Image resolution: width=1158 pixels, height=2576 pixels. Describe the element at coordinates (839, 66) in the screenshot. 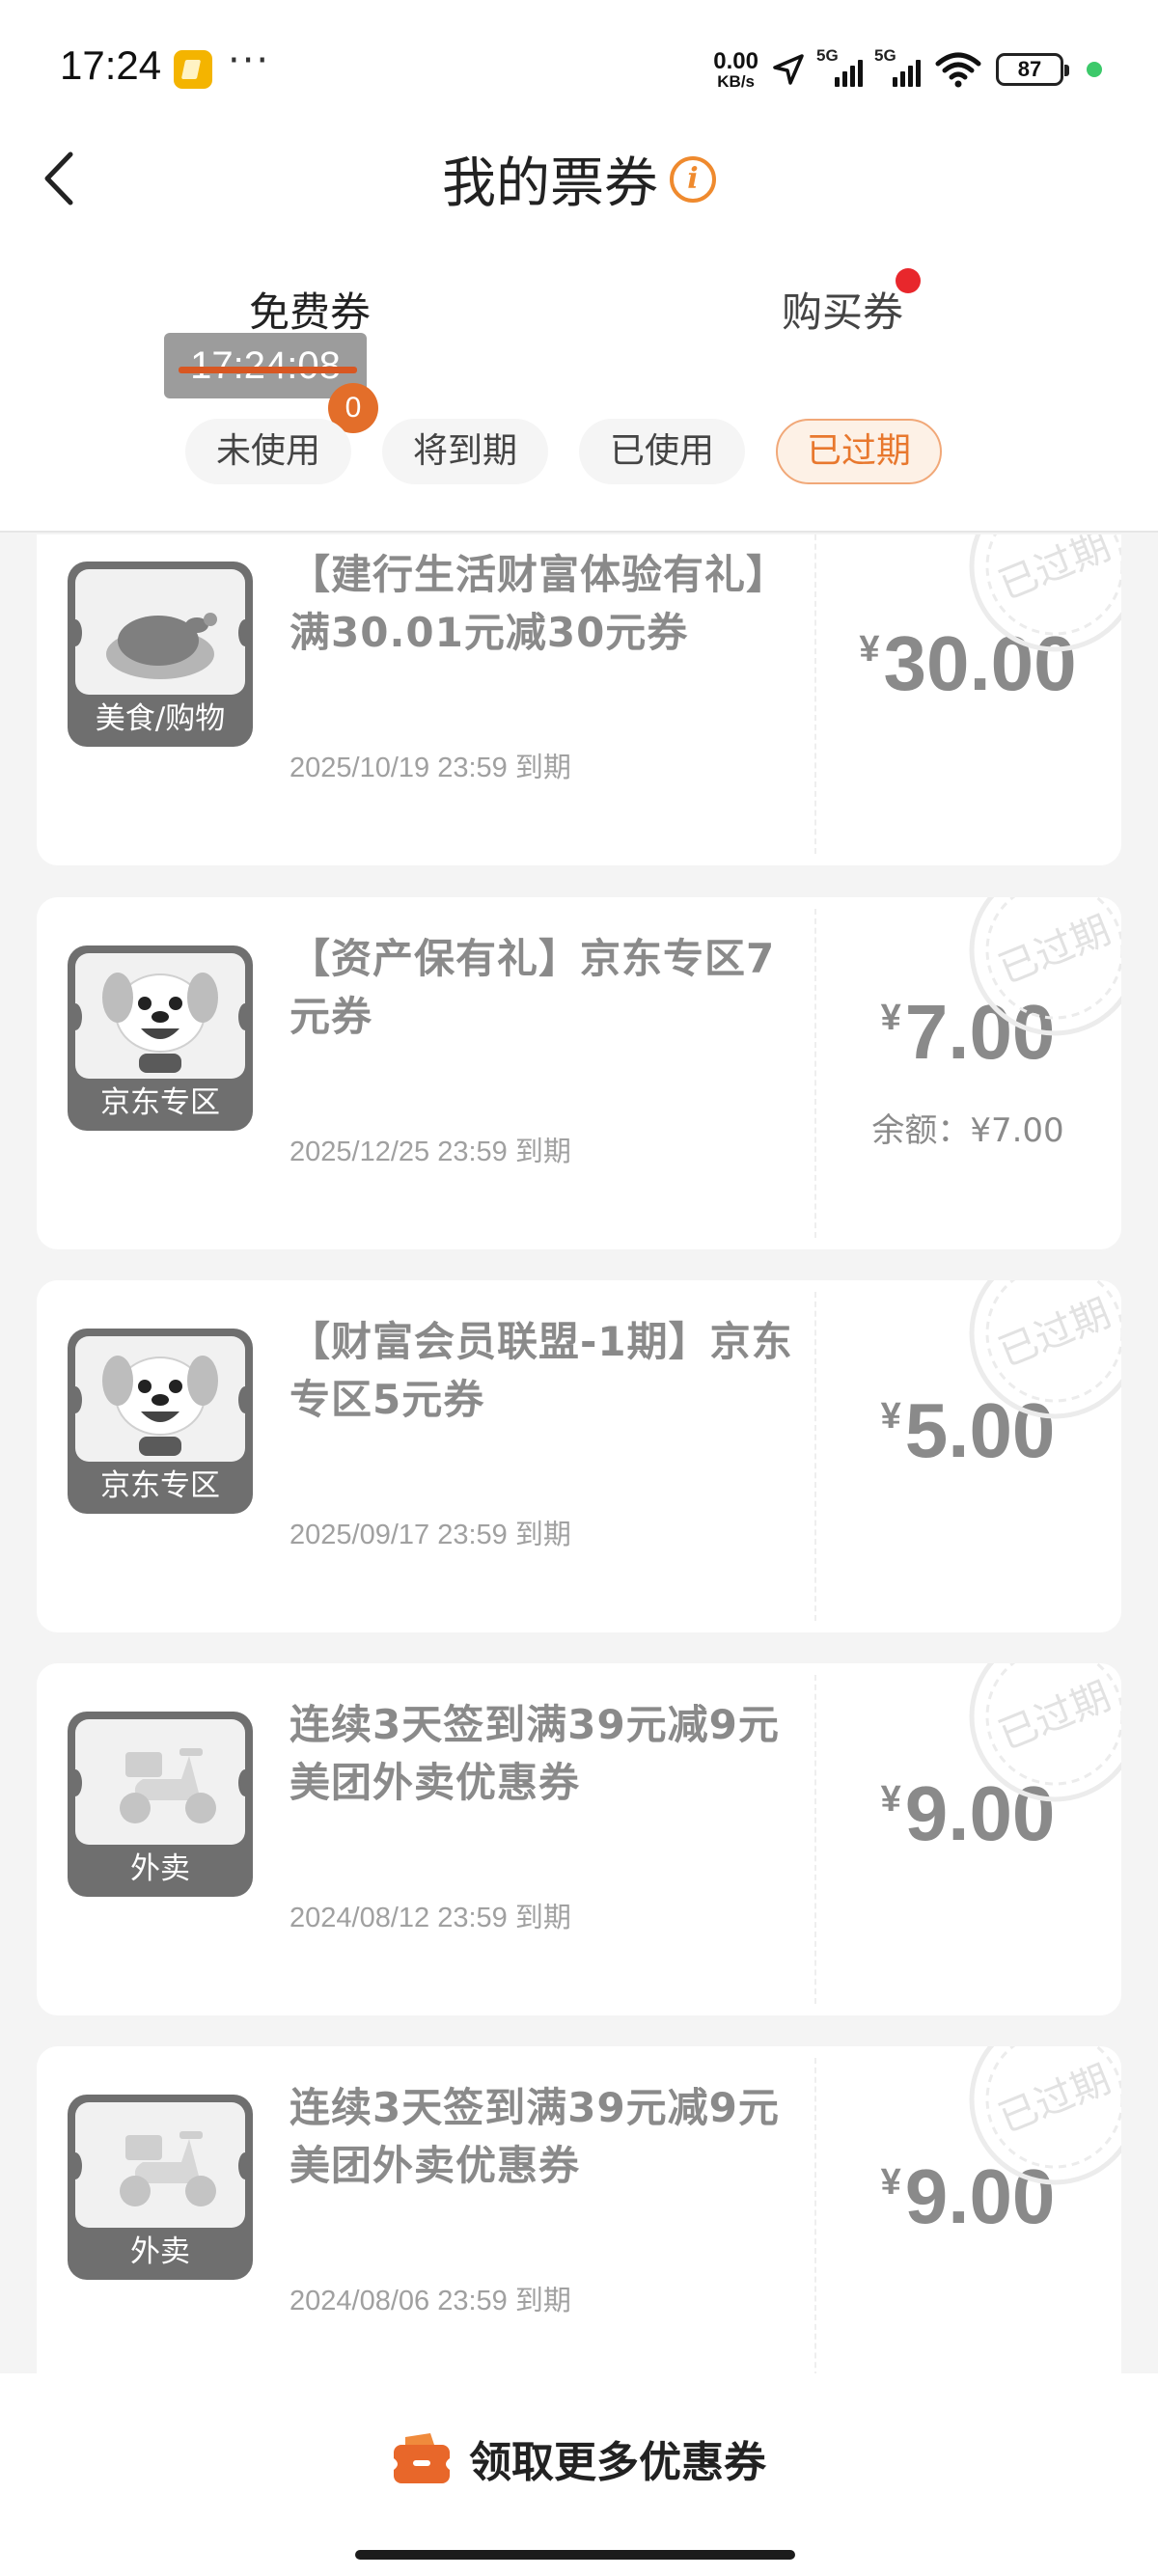

I see `signal-sim1-icon: 5G` at that location.